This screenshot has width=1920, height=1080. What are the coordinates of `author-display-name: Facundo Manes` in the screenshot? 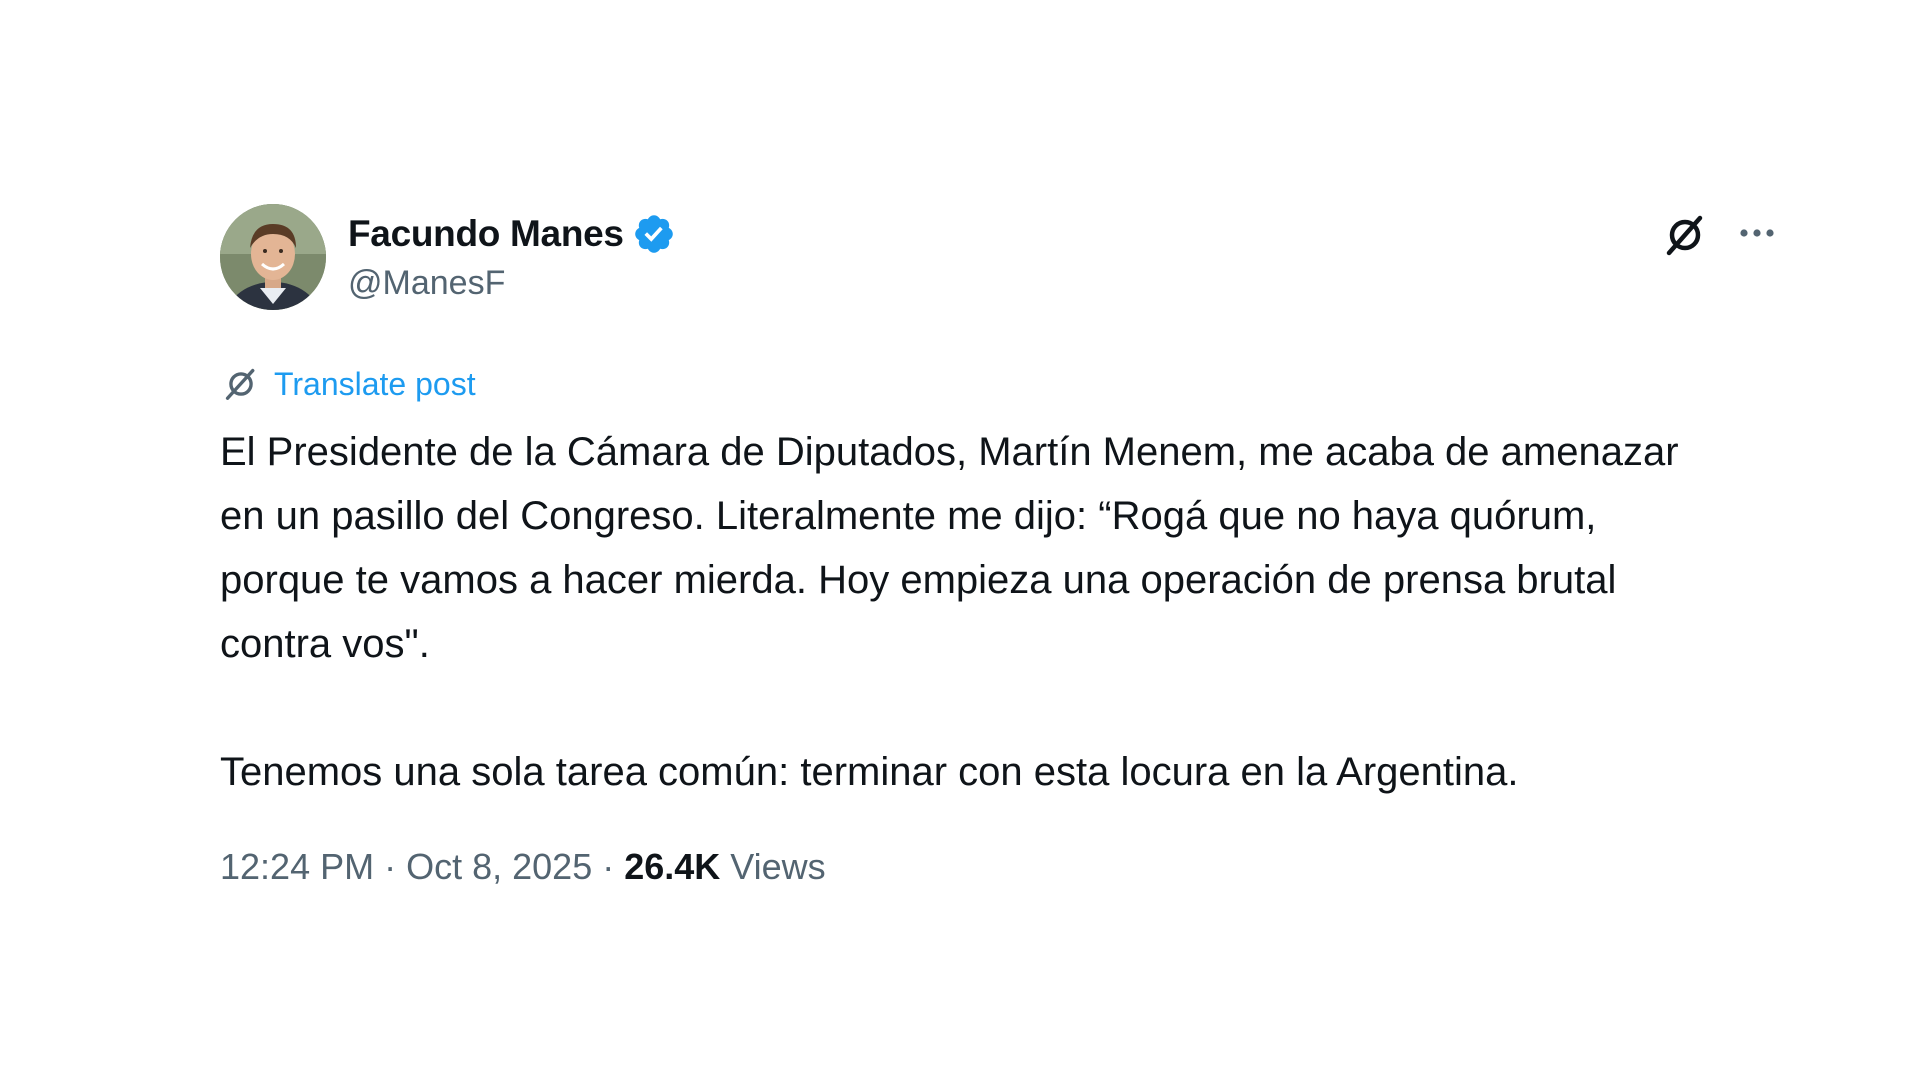 It's located at (486, 234).